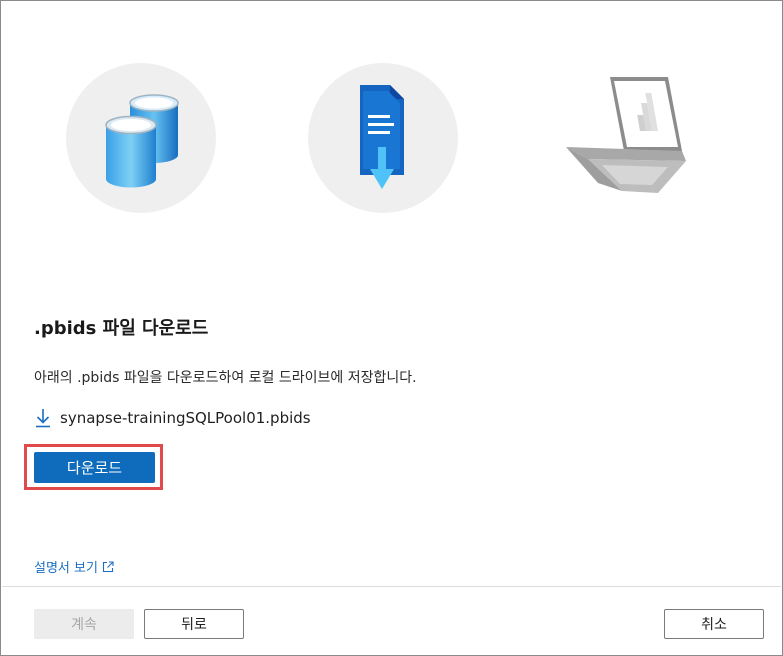  I want to click on file-name: synapse-trainingSQLPool01.pbids, so click(185, 418).